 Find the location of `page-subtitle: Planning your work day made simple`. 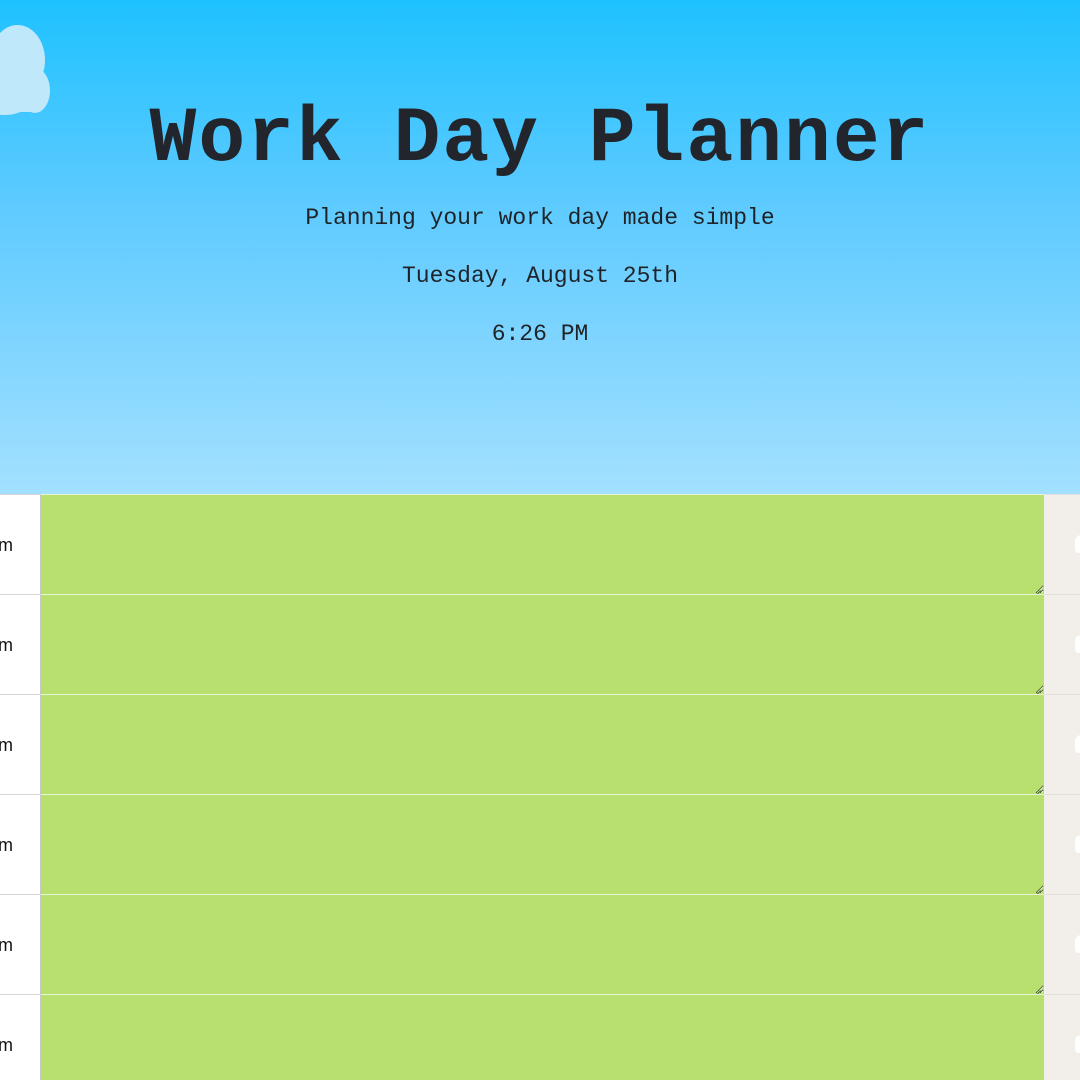

page-subtitle: Planning your work day made simple is located at coordinates (540, 218).